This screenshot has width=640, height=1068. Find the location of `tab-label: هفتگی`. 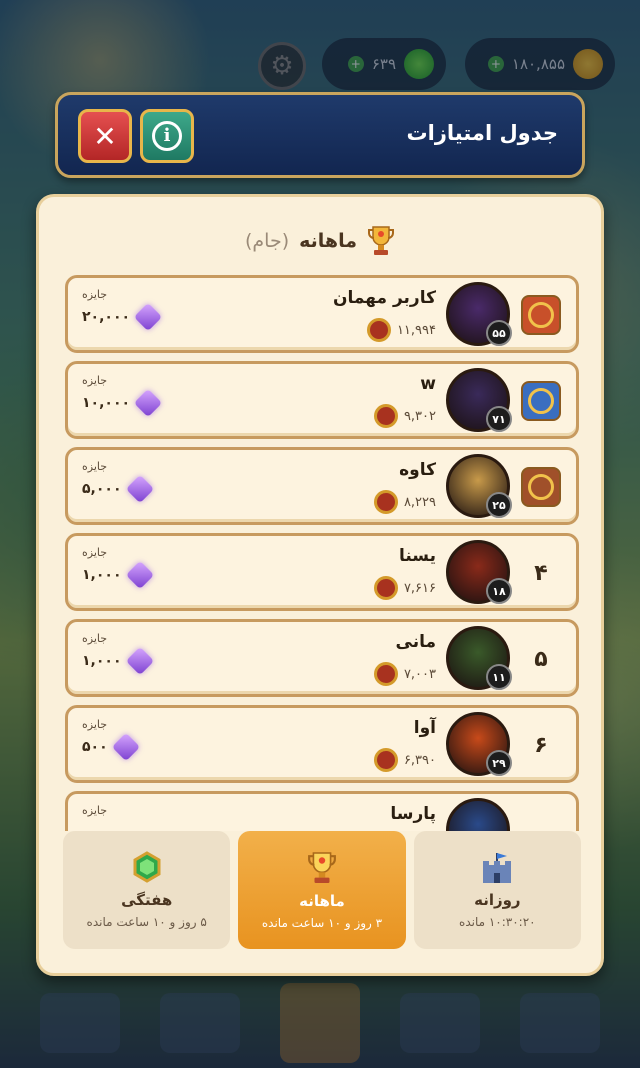

tab-label: هفتگی is located at coordinates (147, 900).